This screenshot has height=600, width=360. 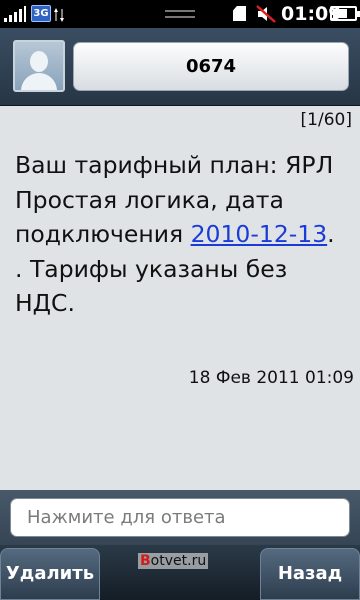 What do you see at coordinates (345, 13) in the screenshot?
I see `battery-icon` at bounding box center [345, 13].